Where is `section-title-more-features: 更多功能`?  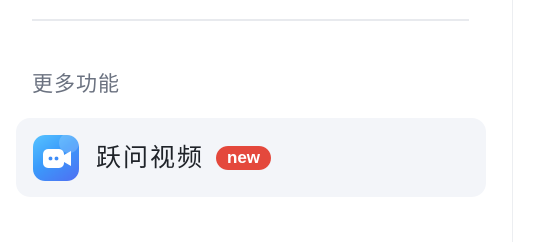
section-title-more-features: 更多功能 is located at coordinates (76, 84).